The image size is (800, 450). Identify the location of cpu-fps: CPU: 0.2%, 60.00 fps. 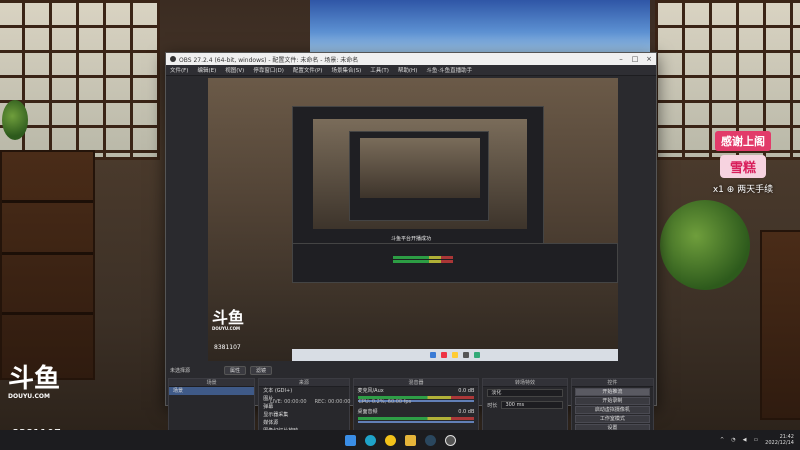
(385, 402).